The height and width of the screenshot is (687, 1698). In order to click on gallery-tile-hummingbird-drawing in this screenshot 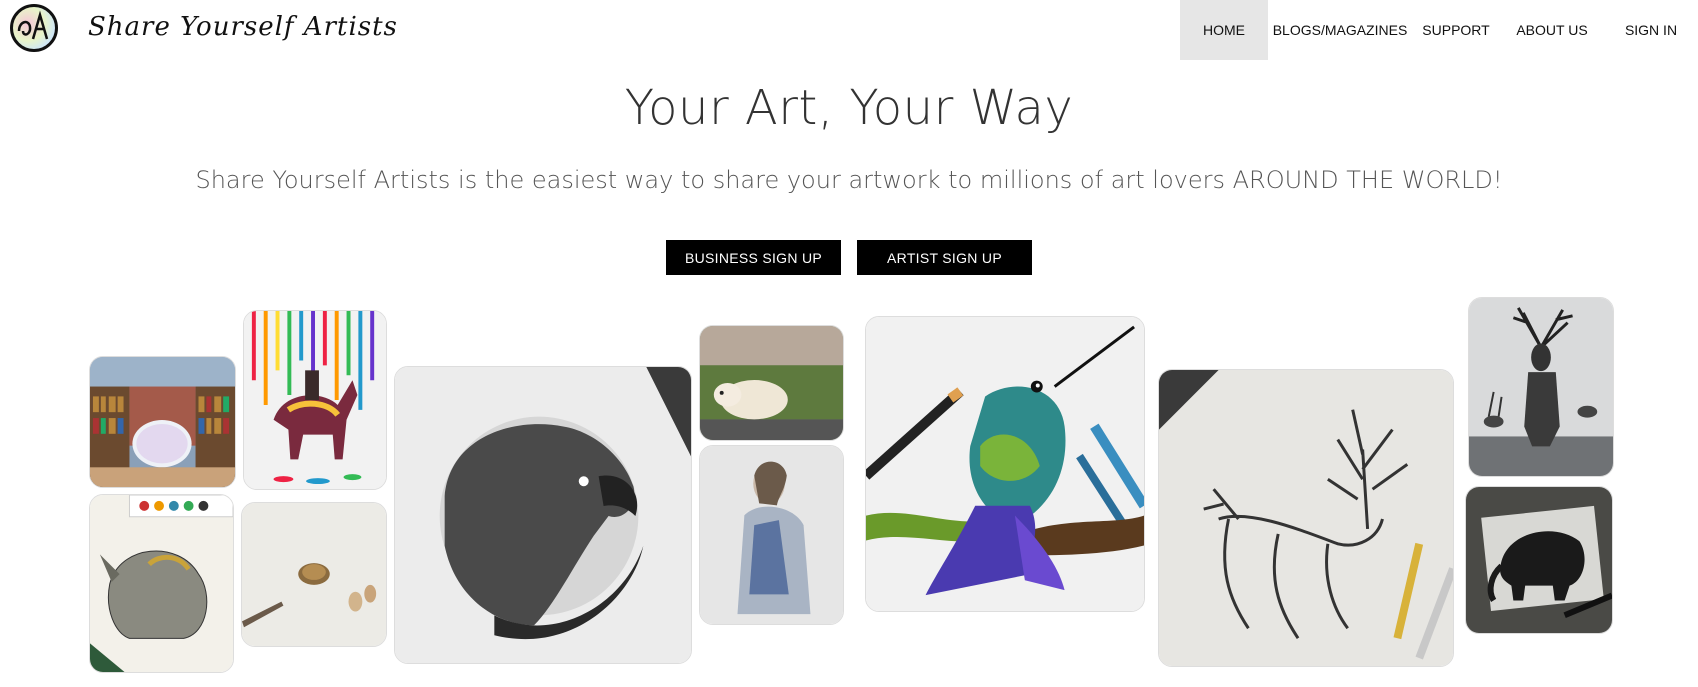, I will do `click(1005, 464)`.